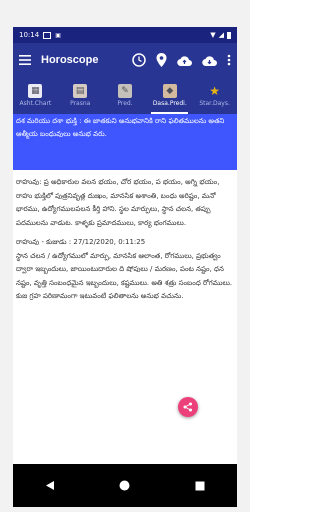 The width and height of the screenshot is (320, 512). What do you see at coordinates (229, 35) in the screenshot?
I see `battery-icon` at bounding box center [229, 35].